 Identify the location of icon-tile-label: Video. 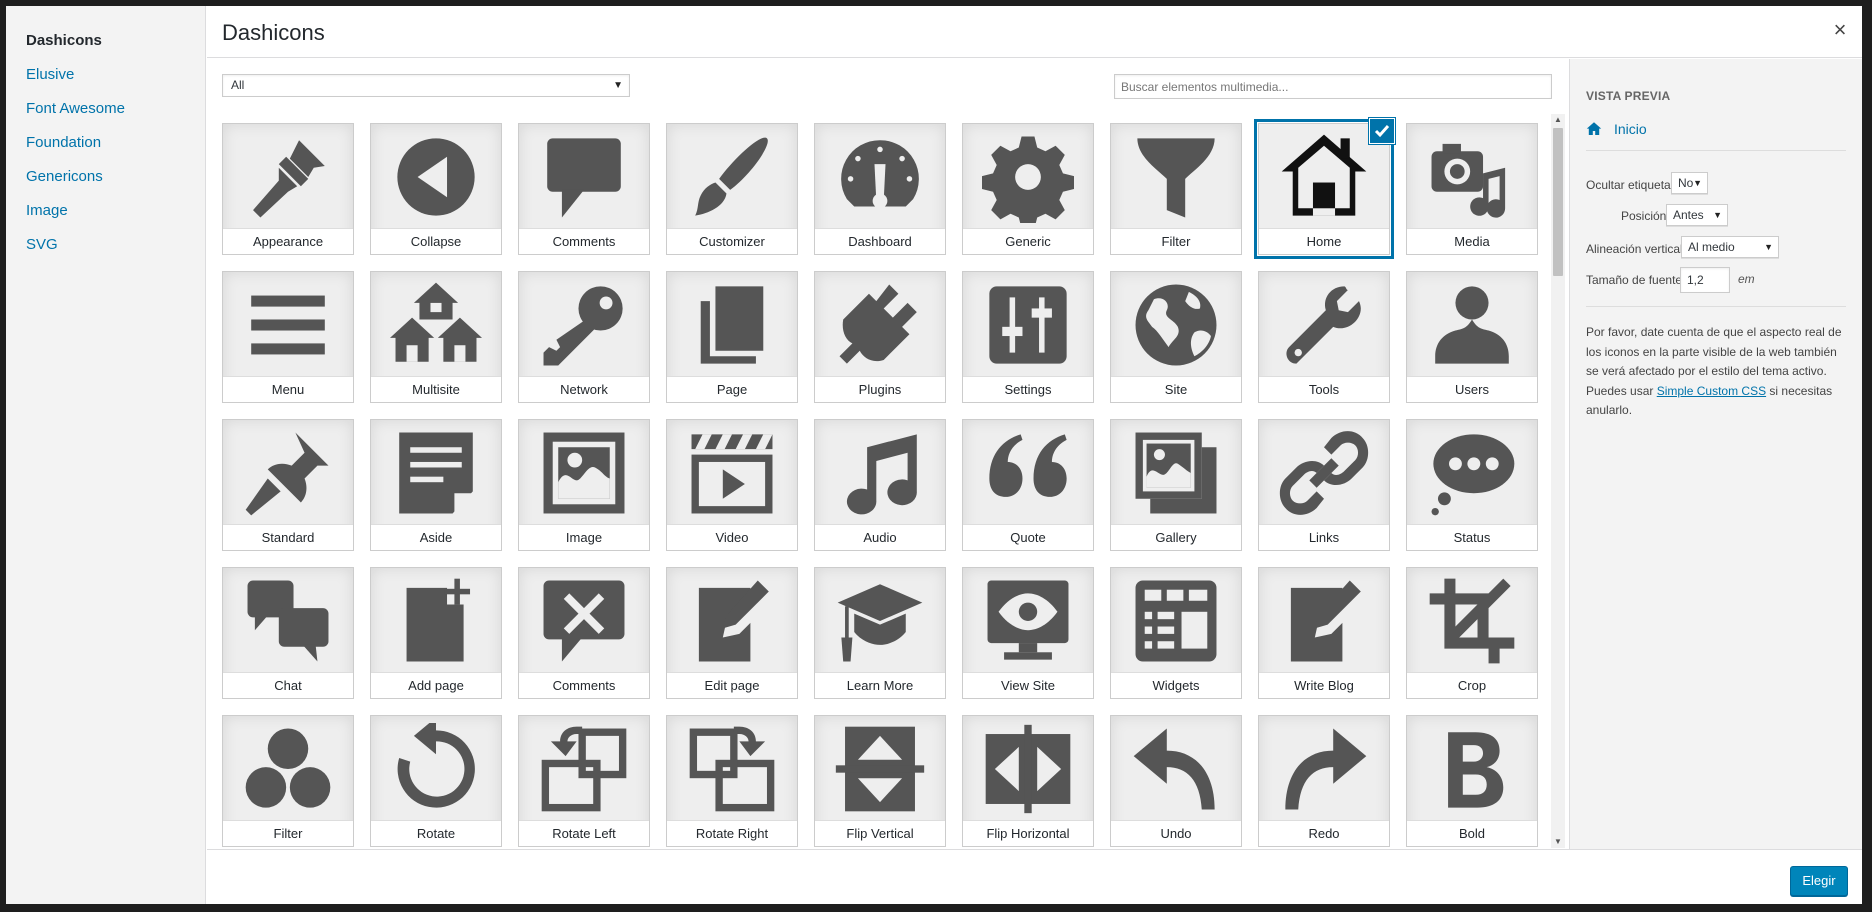
(732, 537).